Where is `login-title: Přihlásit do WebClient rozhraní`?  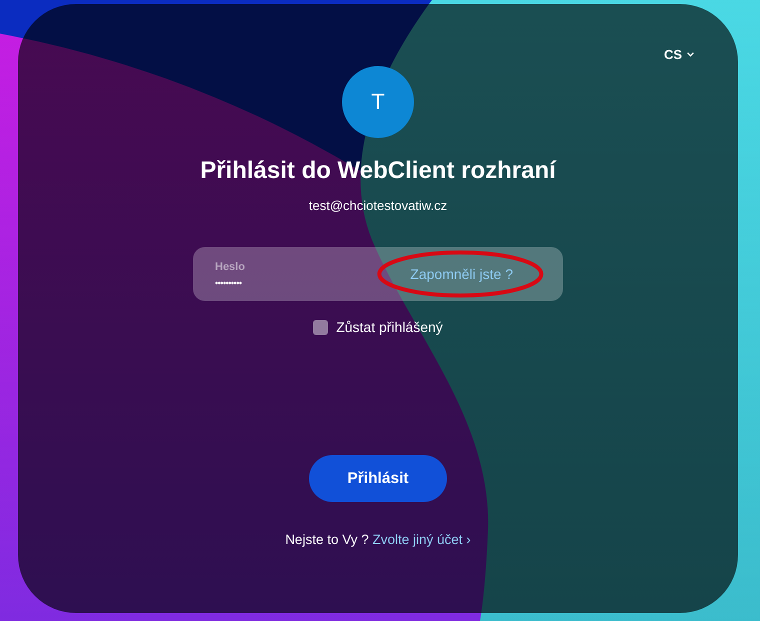
login-title: Přihlásit do WebClient rozhraní is located at coordinates (378, 171).